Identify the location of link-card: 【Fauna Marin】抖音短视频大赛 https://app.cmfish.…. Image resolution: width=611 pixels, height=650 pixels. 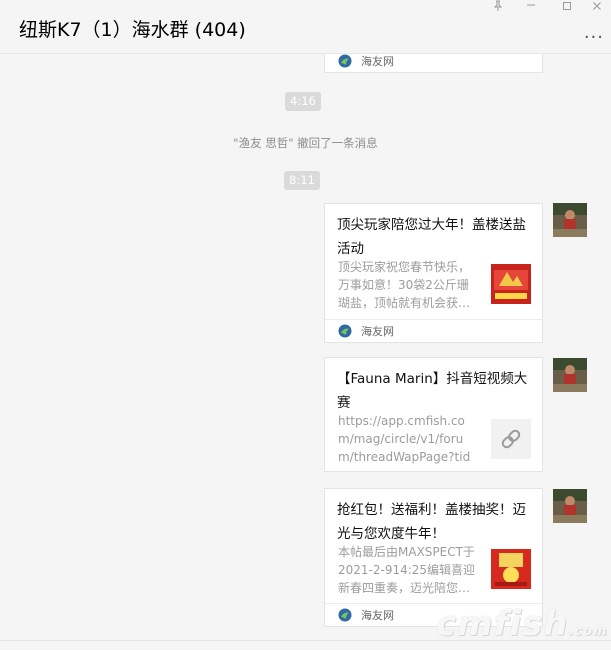
(433, 414).